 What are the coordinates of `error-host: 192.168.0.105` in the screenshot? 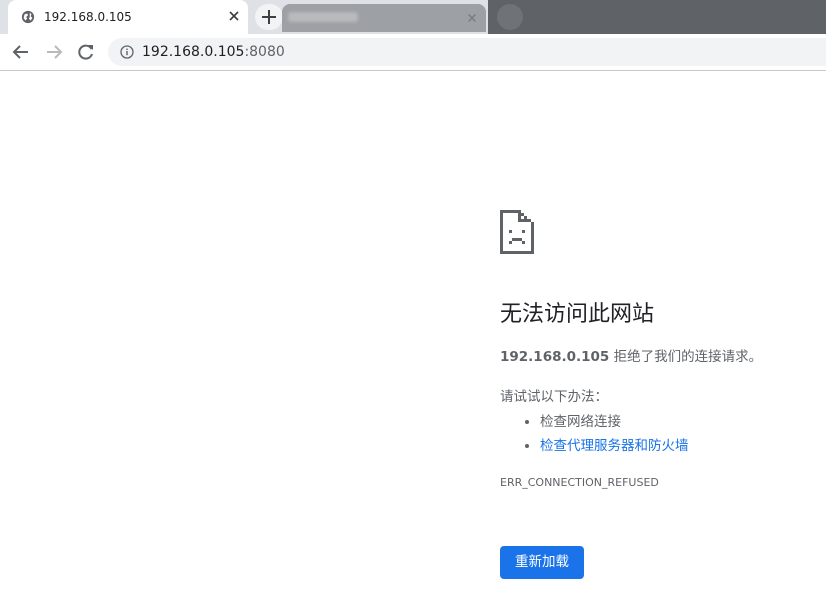 It's located at (555, 357).